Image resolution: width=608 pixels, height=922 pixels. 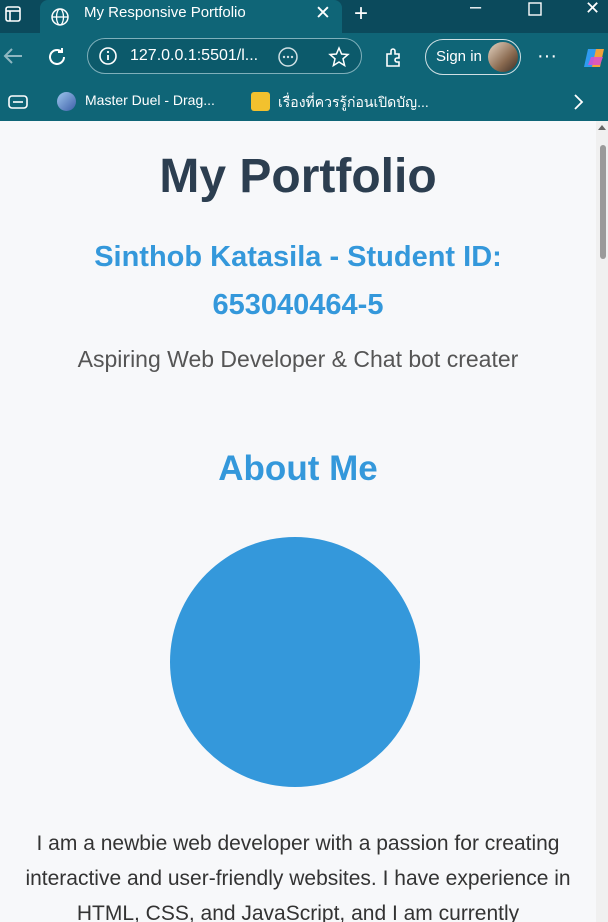 I want to click on about-heading: About Me, so click(x=298, y=468).